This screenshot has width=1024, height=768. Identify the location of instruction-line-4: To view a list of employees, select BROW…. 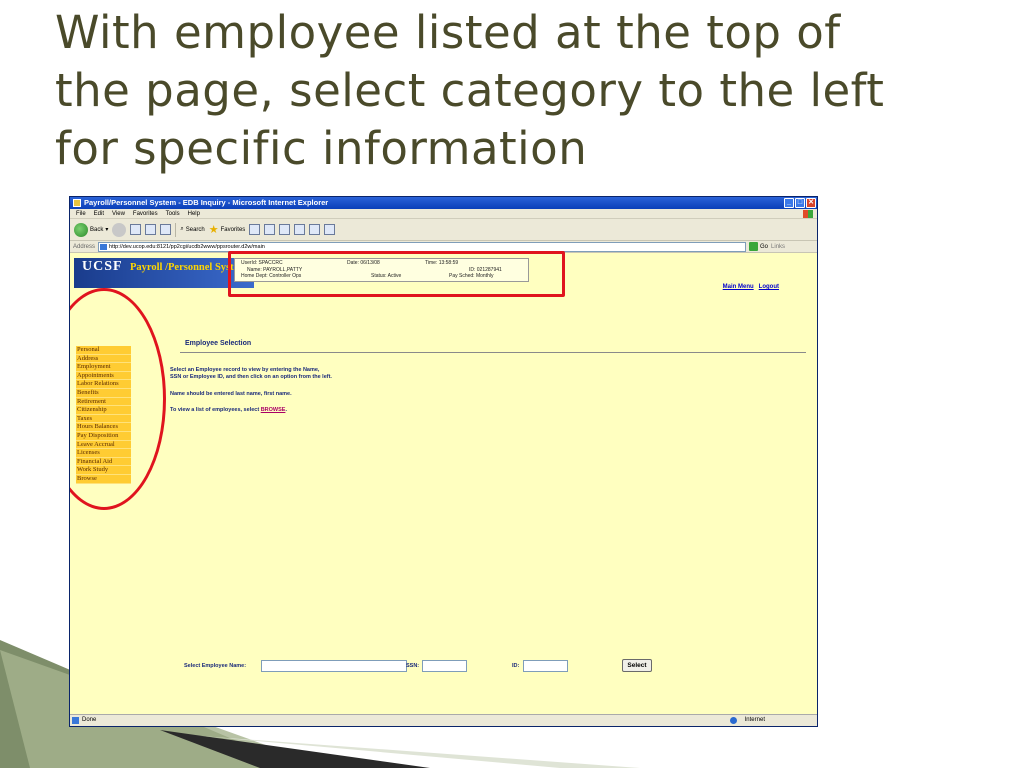
(228, 410).